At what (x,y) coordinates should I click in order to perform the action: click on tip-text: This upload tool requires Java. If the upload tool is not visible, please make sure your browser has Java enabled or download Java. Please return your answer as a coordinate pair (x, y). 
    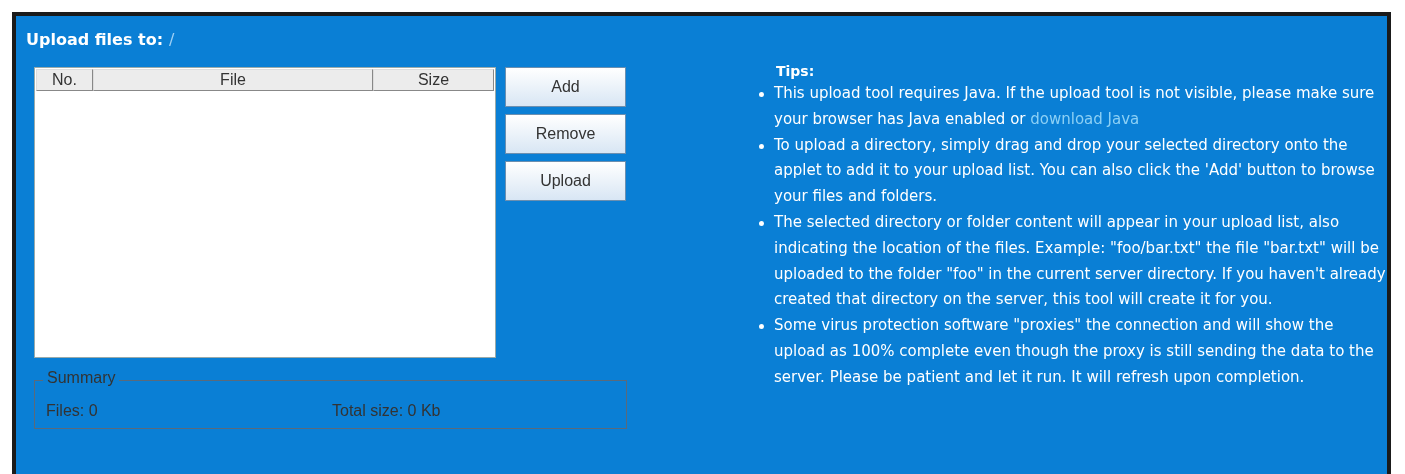
    Looking at the image, I should click on (1075, 106).